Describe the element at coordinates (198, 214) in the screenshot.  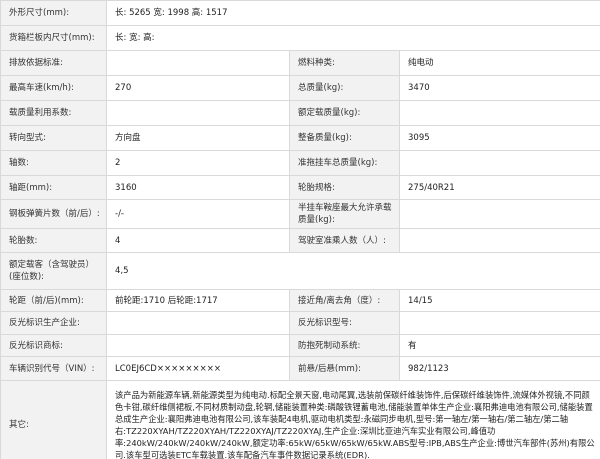
I see `row-value: -/-` at that location.